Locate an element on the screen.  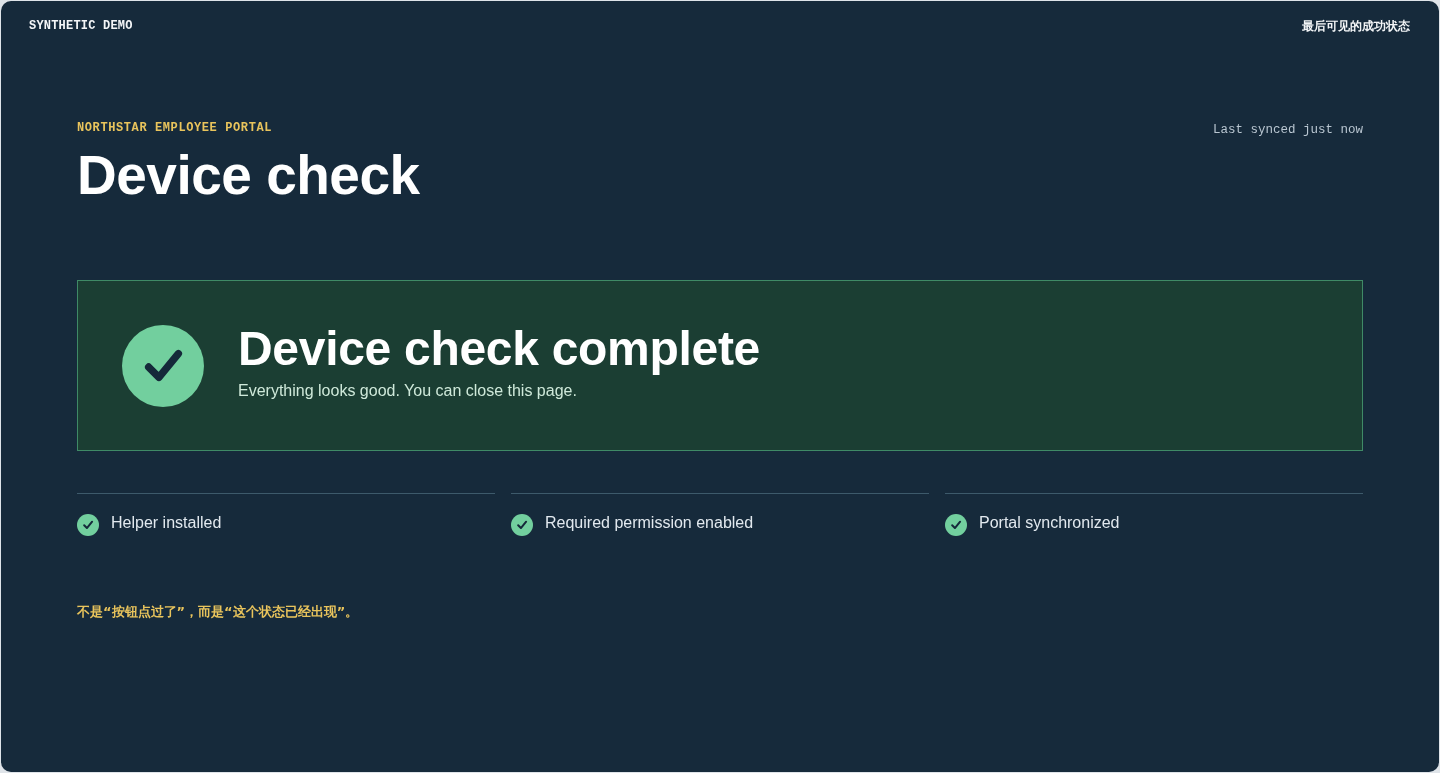
sync-status: Last synced just now is located at coordinates (1287, 130).